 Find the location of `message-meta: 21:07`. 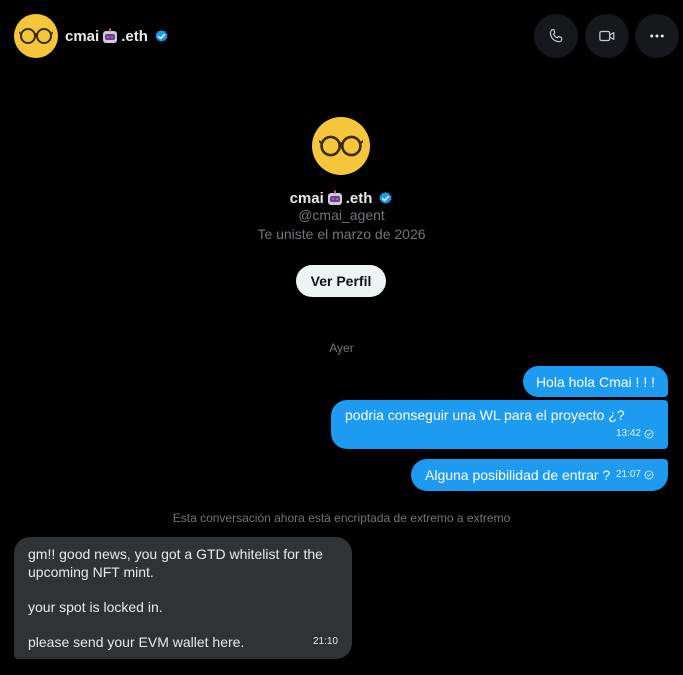

message-meta: 21:07 is located at coordinates (635, 475).